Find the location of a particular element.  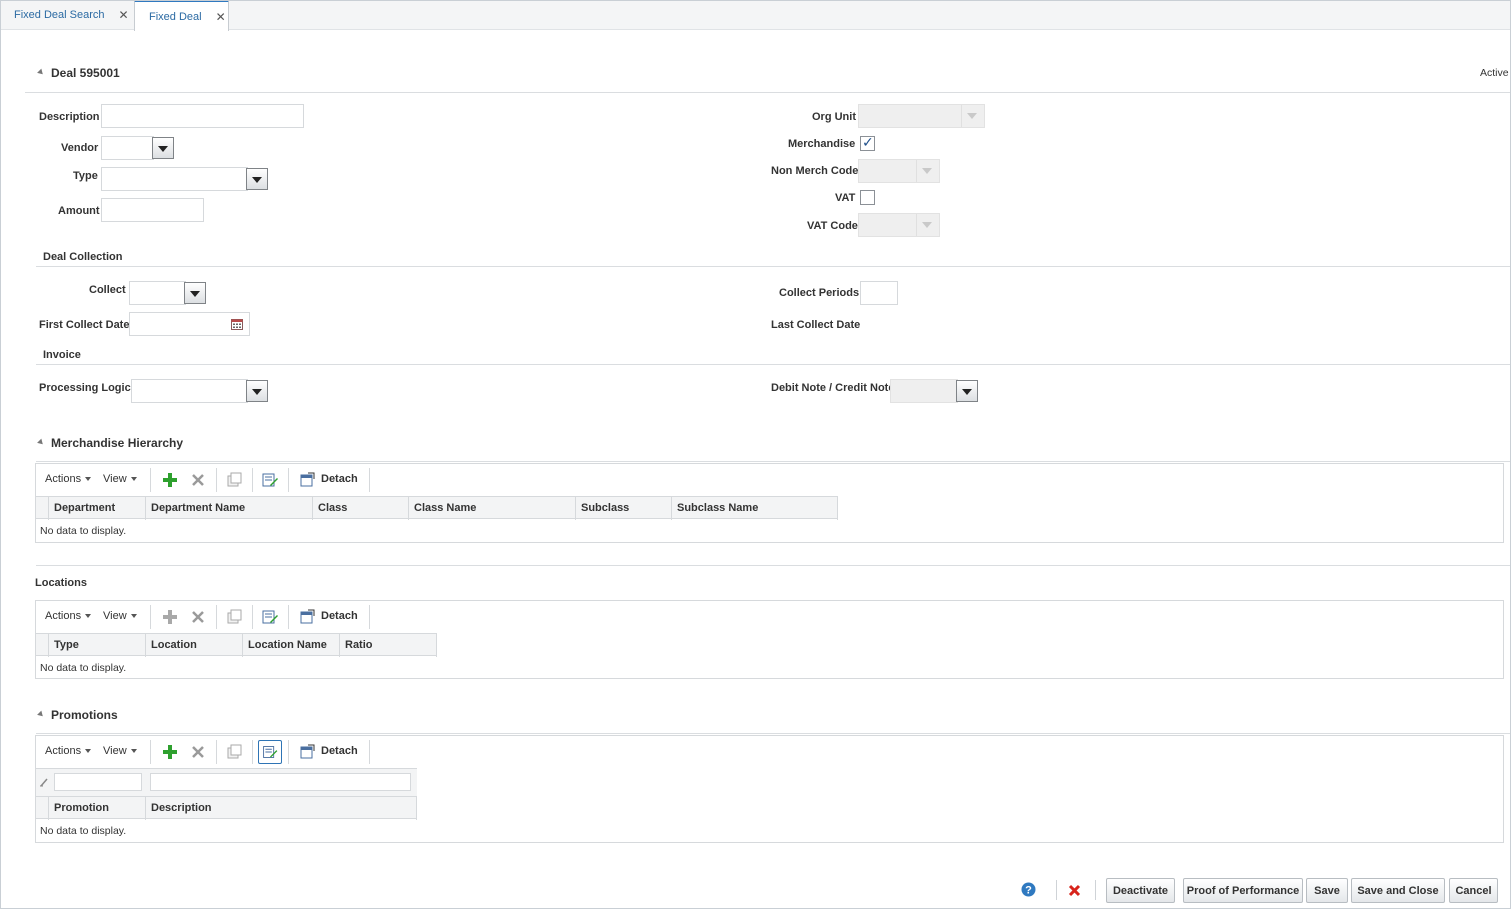

page-title: Deal 595001 is located at coordinates (85, 73).